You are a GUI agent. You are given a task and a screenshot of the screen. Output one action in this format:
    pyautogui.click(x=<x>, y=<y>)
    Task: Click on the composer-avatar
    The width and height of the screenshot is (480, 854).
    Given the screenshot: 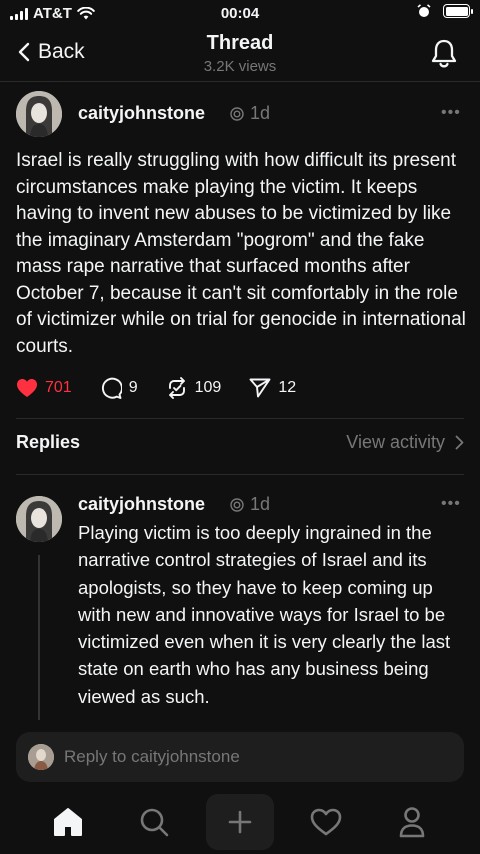 What is the action you would take?
    pyautogui.click(x=41, y=757)
    